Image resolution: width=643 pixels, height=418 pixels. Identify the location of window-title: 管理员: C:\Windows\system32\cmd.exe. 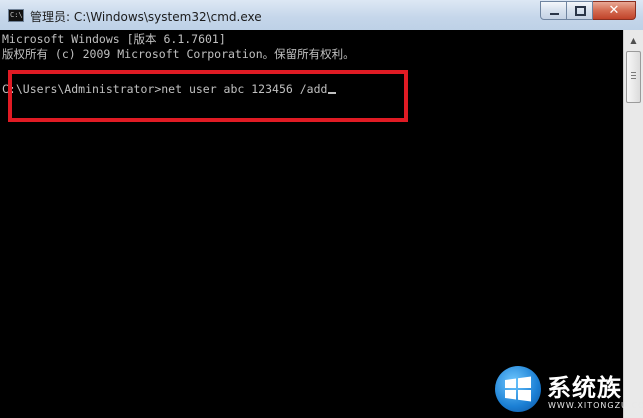
(146, 17).